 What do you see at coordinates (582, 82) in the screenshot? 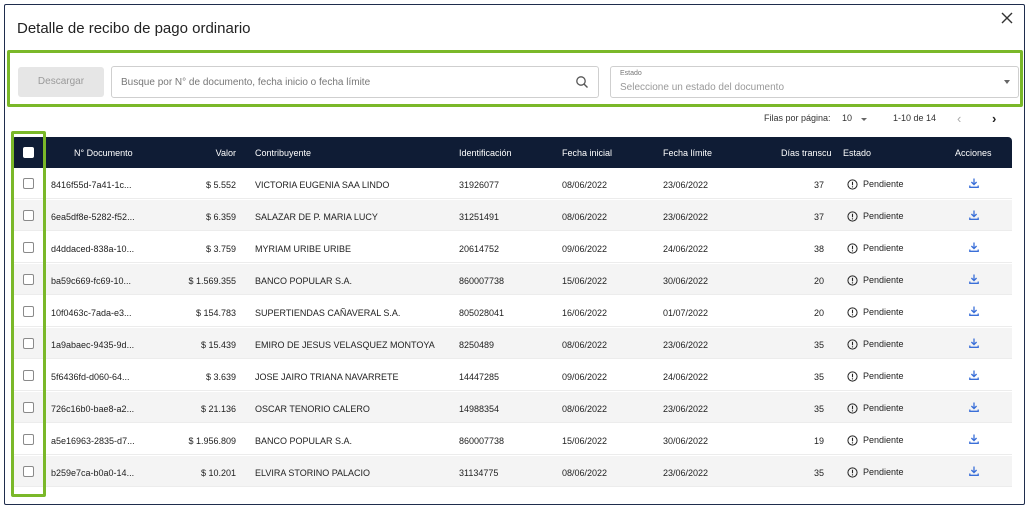
I see `search-icon` at bounding box center [582, 82].